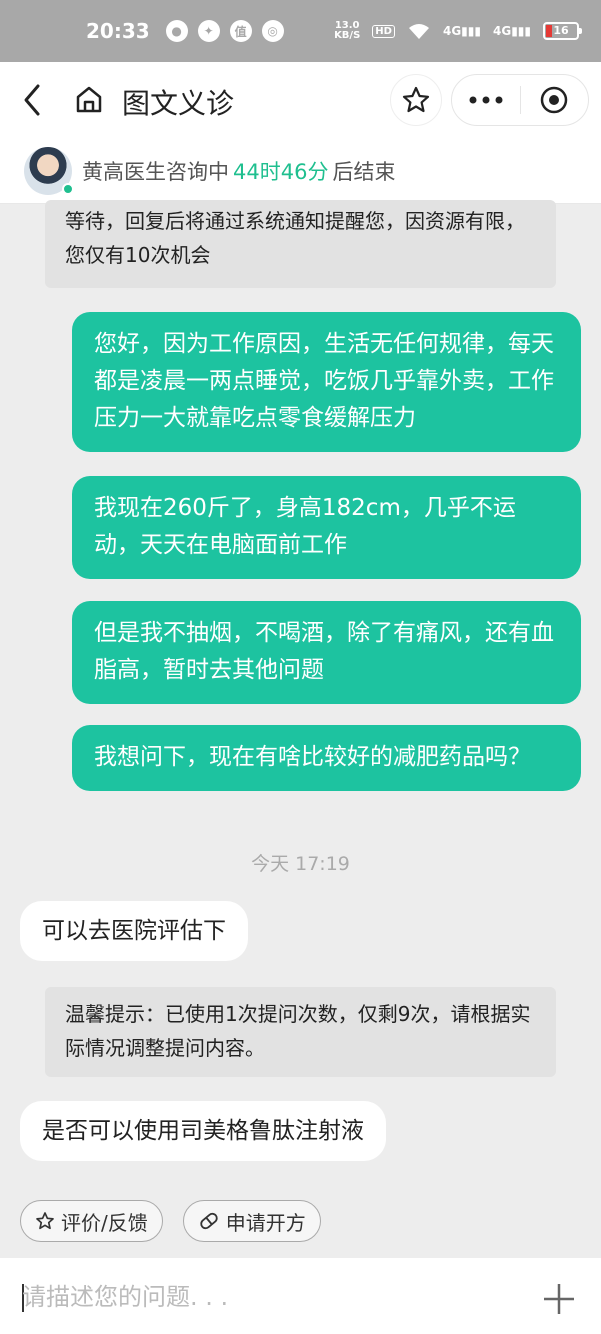  Describe the element at coordinates (383, 31) in the screenshot. I see `hd-icon: HD` at that location.